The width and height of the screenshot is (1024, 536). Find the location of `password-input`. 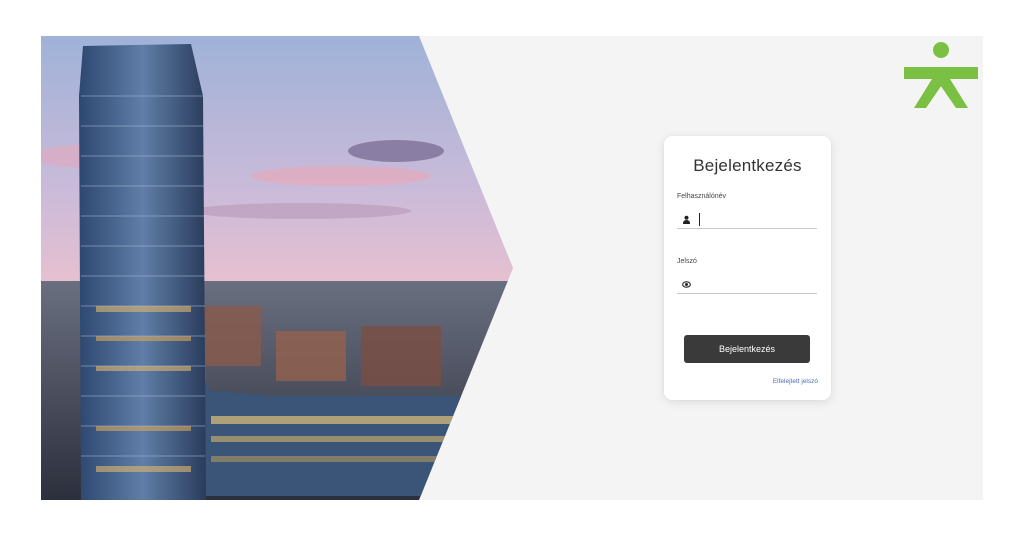

password-input is located at coordinates (756, 285).